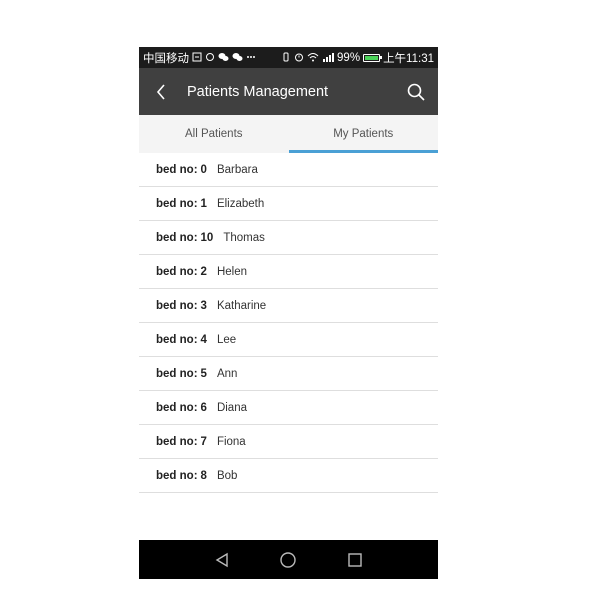 Image resolution: width=600 pixels, height=599 pixels. Describe the element at coordinates (207, 237) in the screenshot. I see `bed-number: 10` at that location.